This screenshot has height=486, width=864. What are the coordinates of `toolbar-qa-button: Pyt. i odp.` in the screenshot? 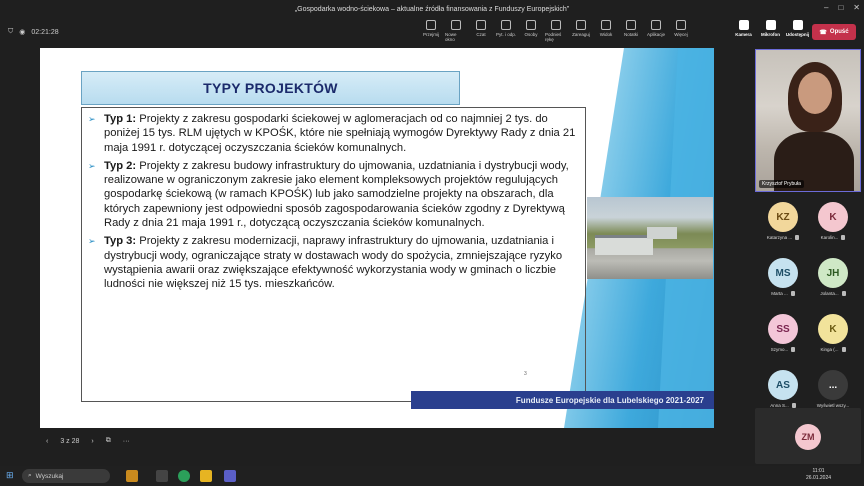 It's located at (506, 31).